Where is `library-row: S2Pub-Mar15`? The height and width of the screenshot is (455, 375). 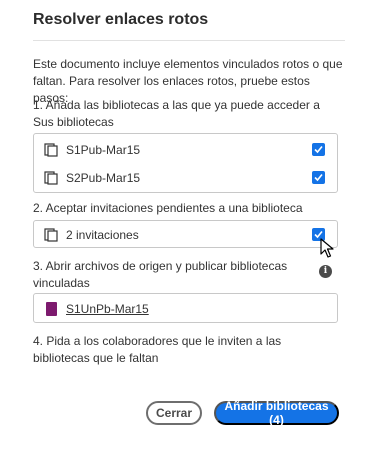 library-row: S2Pub-Mar15 is located at coordinates (185, 178).